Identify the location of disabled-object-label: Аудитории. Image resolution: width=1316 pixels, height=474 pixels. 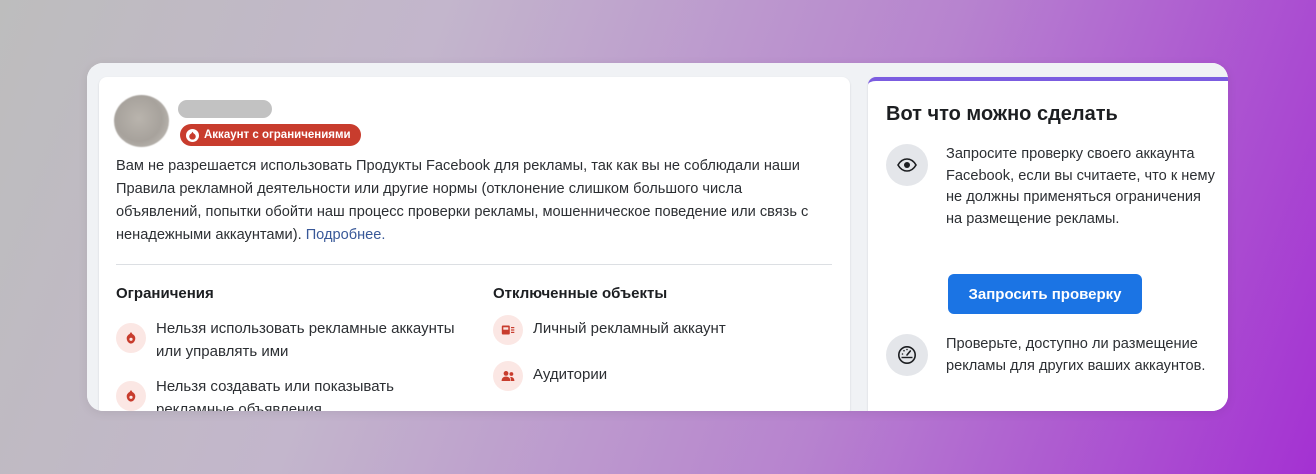
(570, 374).